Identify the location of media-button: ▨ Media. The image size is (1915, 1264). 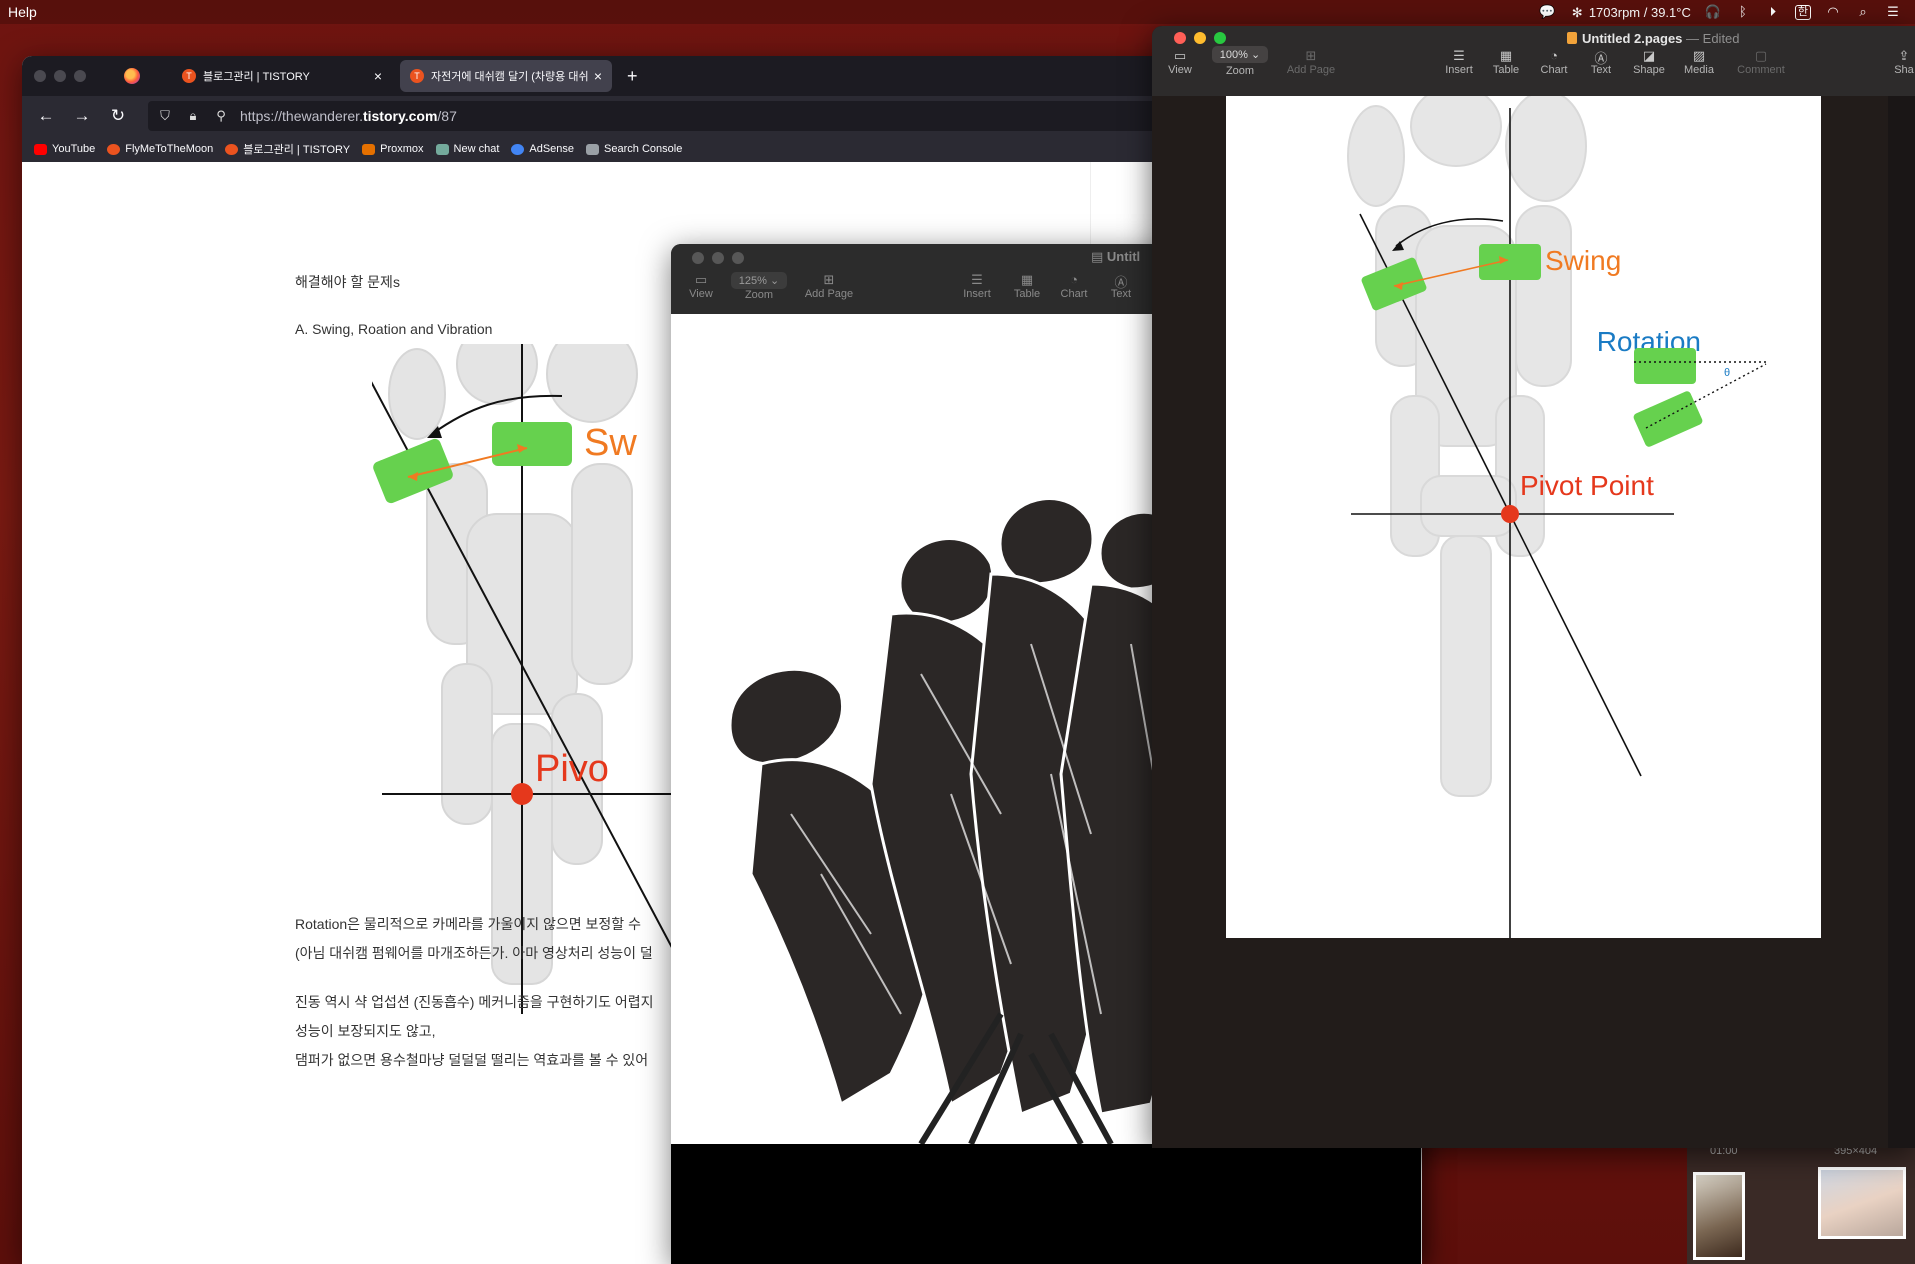
(1699, 62).